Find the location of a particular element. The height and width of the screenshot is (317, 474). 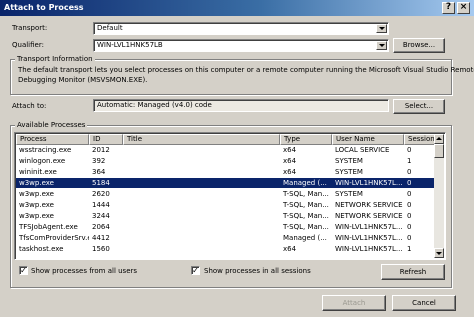

scroll-thumb is located at coordinates (439, 151).